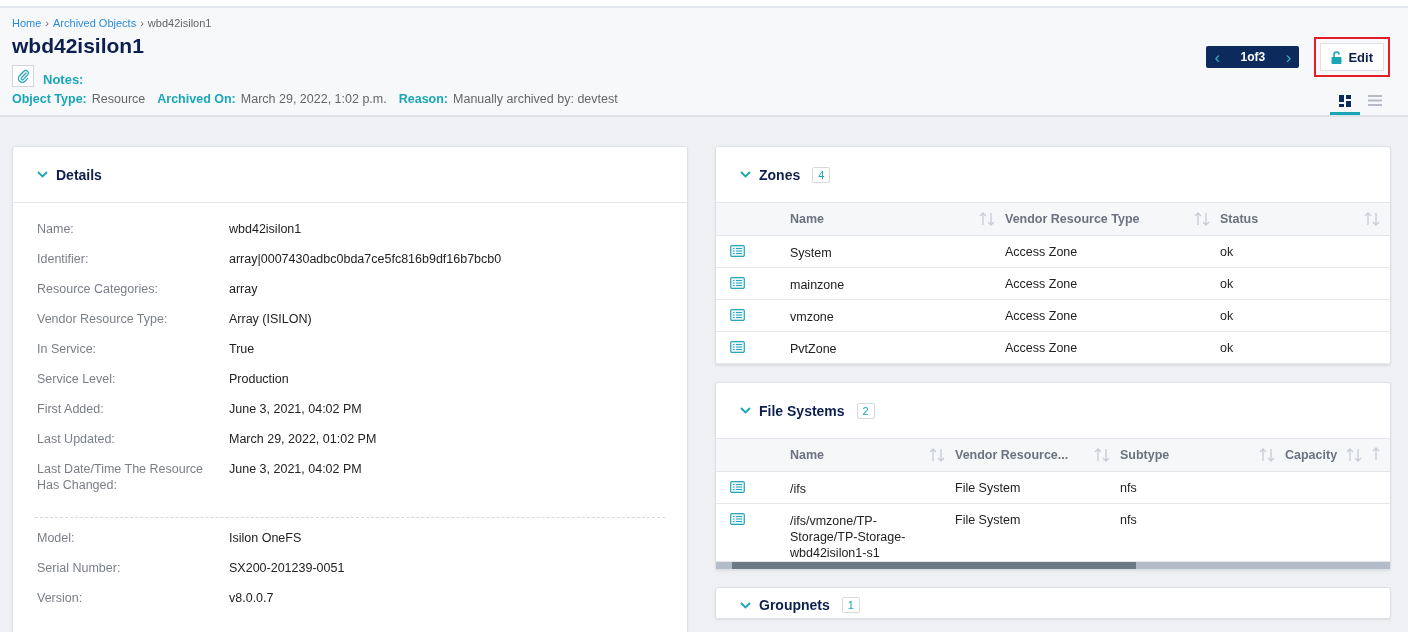 The height and width of the screenshot is (632, 1408). I want to click on notes-label: Notes:, so click(63, 79).